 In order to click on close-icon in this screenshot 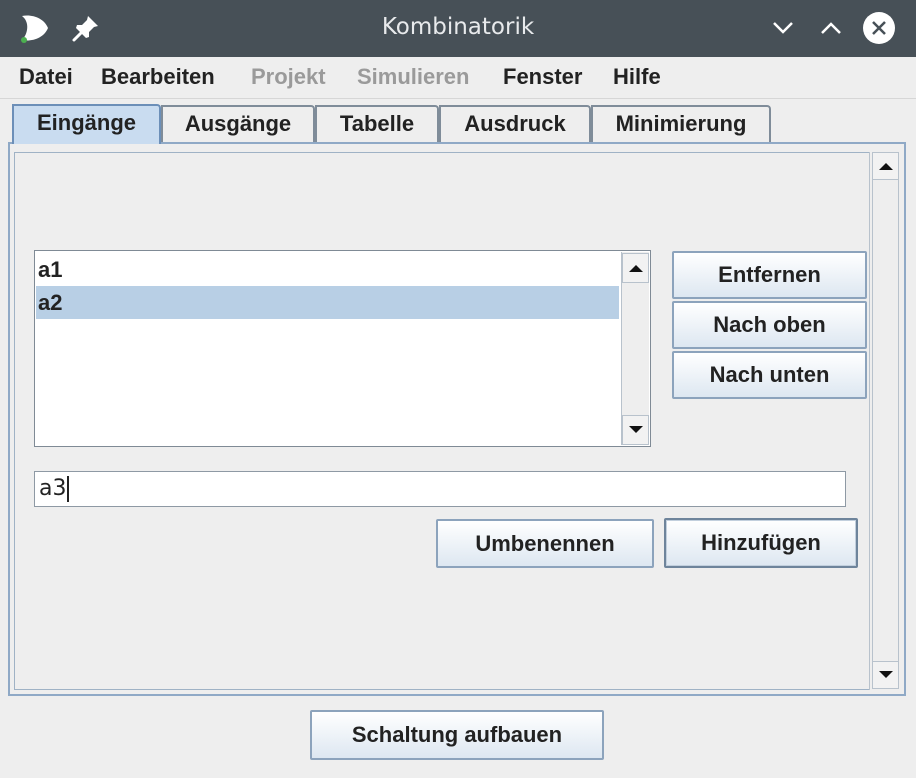, I will do `click(879, 28)`.